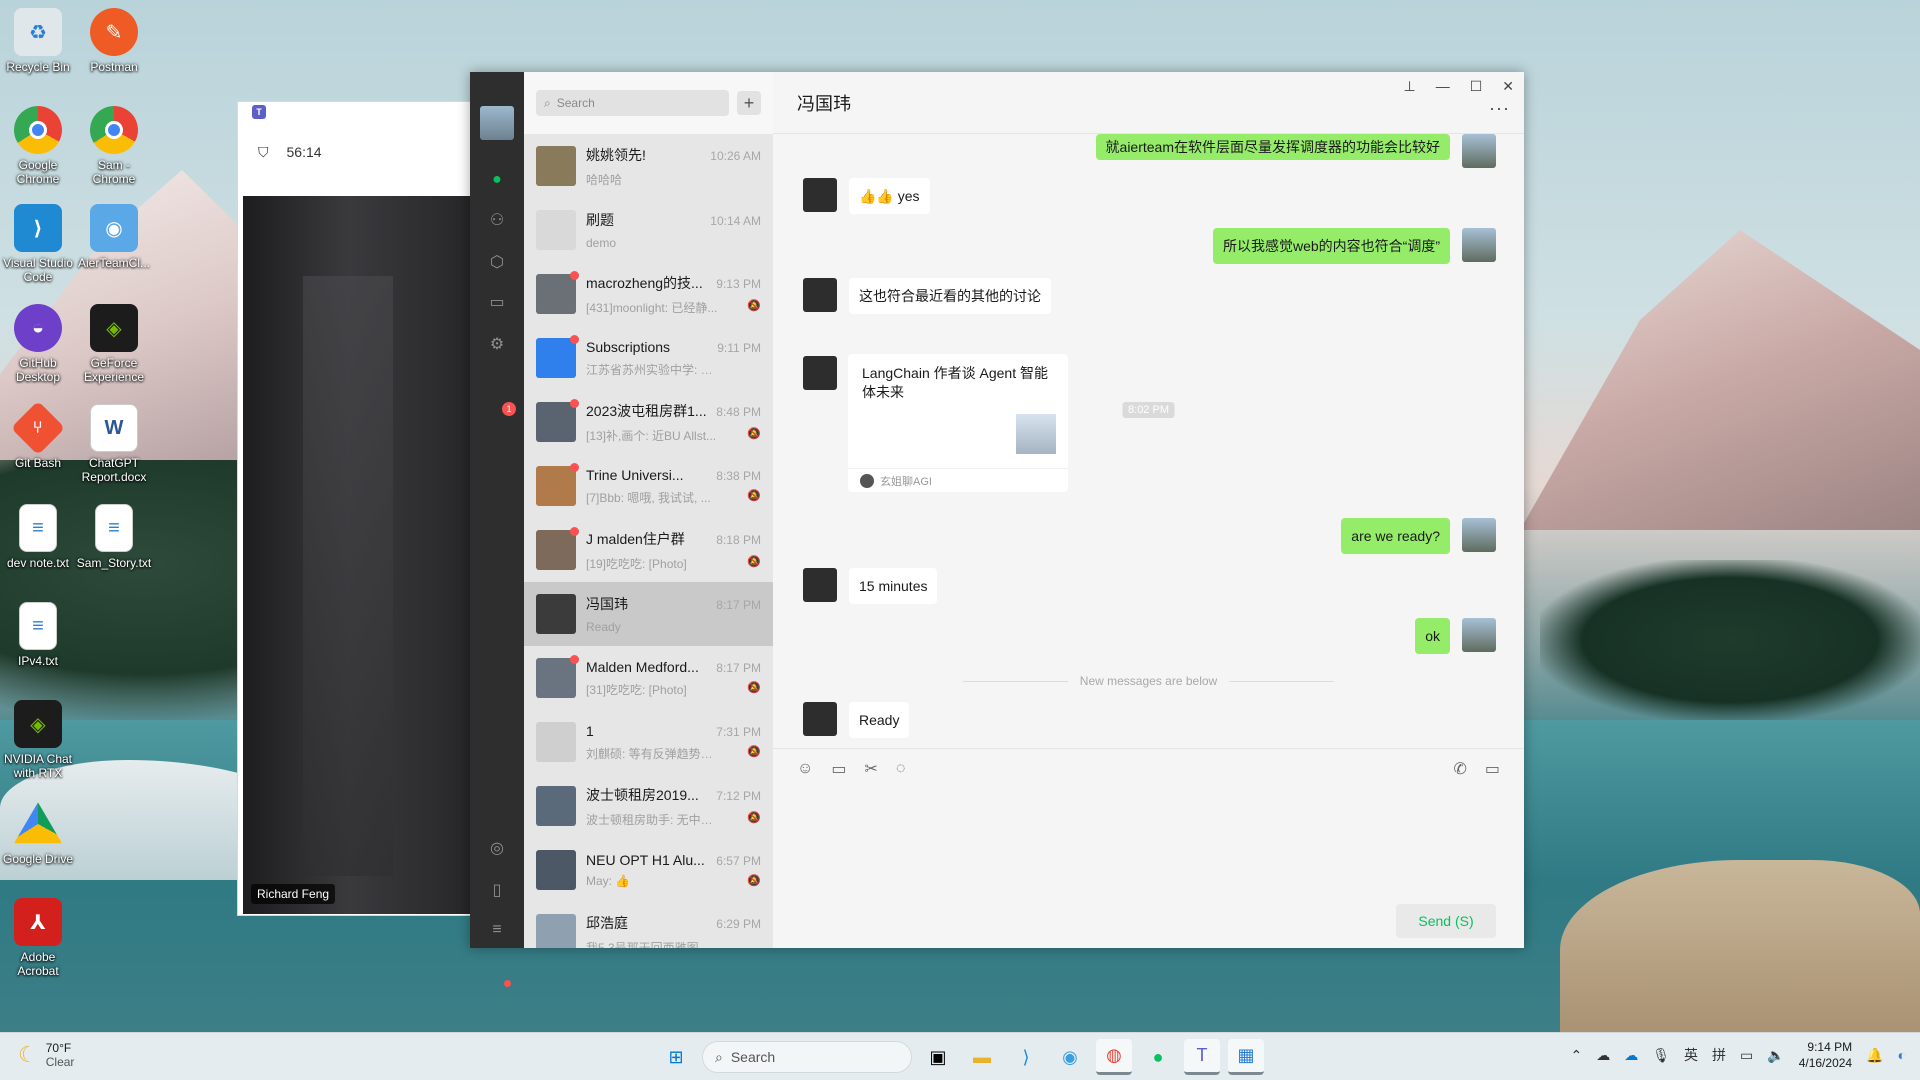 Image resolution: width=1920 pixels, height=1080 pixels. Describe the element at coordinates (1746, 1055) in the screenshot. I see `network-icon: ▭` at that location.